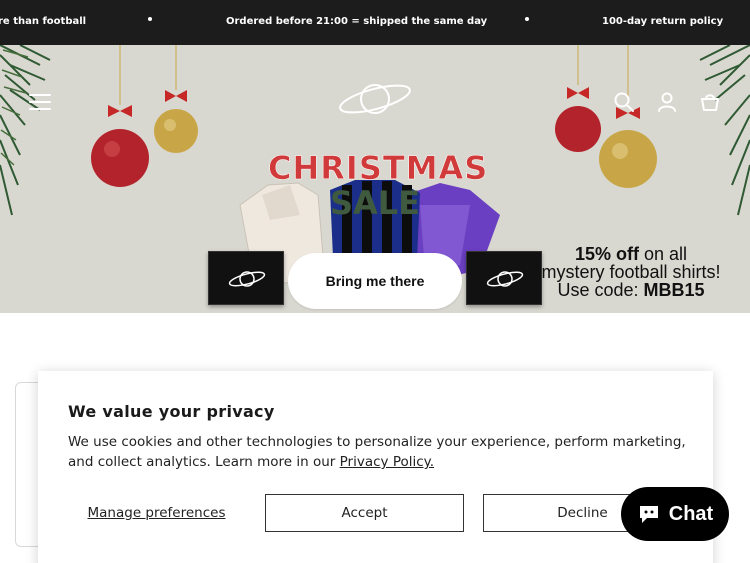 The height and width of the screenshot is (563, 750). Describe the element at coordinates (40, 102) in the screenshot. I see `menu-icon` at that location.